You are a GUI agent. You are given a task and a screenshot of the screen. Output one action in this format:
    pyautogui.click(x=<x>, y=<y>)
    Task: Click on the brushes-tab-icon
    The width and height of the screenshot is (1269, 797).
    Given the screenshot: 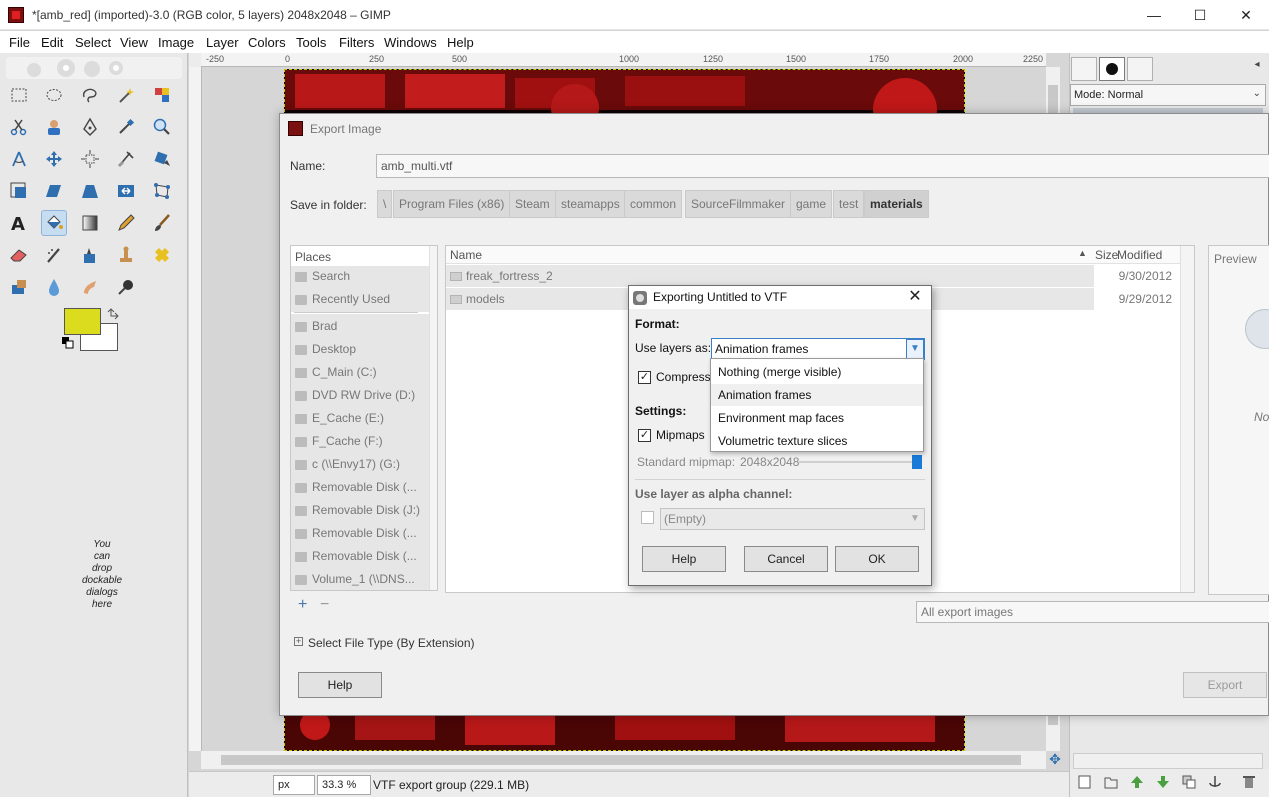 What is the action you would take?
    pyautogui.click(x=1112, y=69)
    